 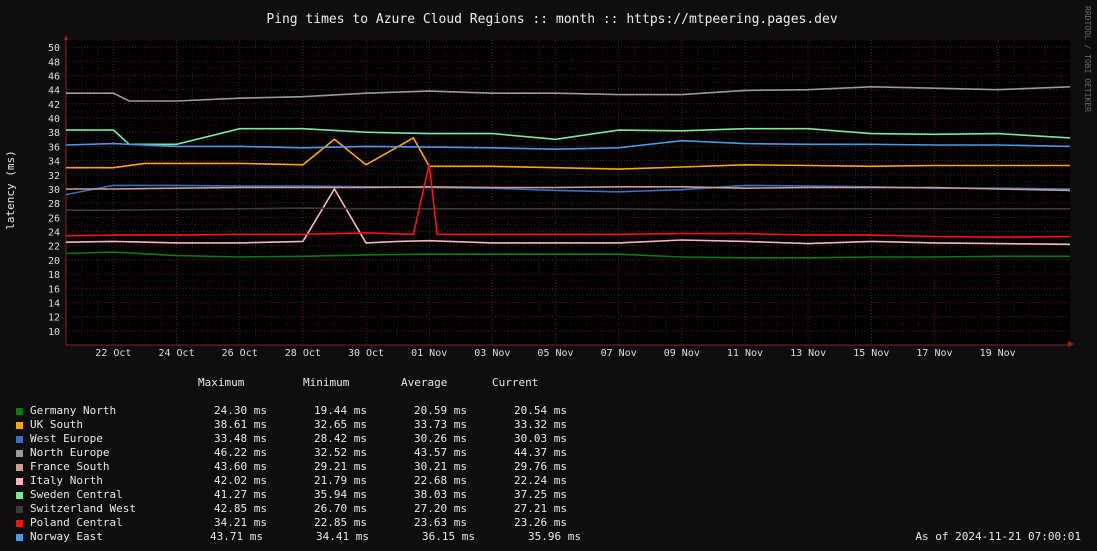 I want to click on legend-stat-average: 43.57 ms, so click(x=440, y=452).